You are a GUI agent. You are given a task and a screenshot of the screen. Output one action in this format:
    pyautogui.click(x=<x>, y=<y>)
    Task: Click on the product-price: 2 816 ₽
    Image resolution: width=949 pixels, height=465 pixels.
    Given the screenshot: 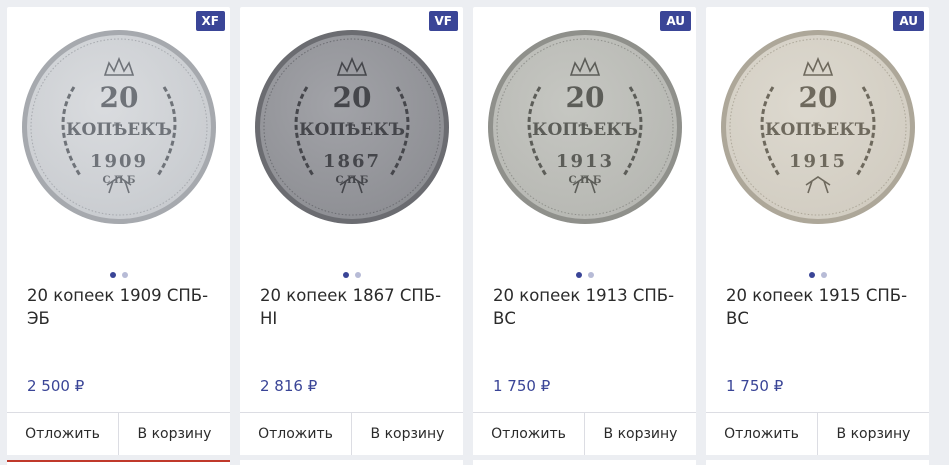 What is the action you would take?
    pyautogui.click(x=289, y=386)
    